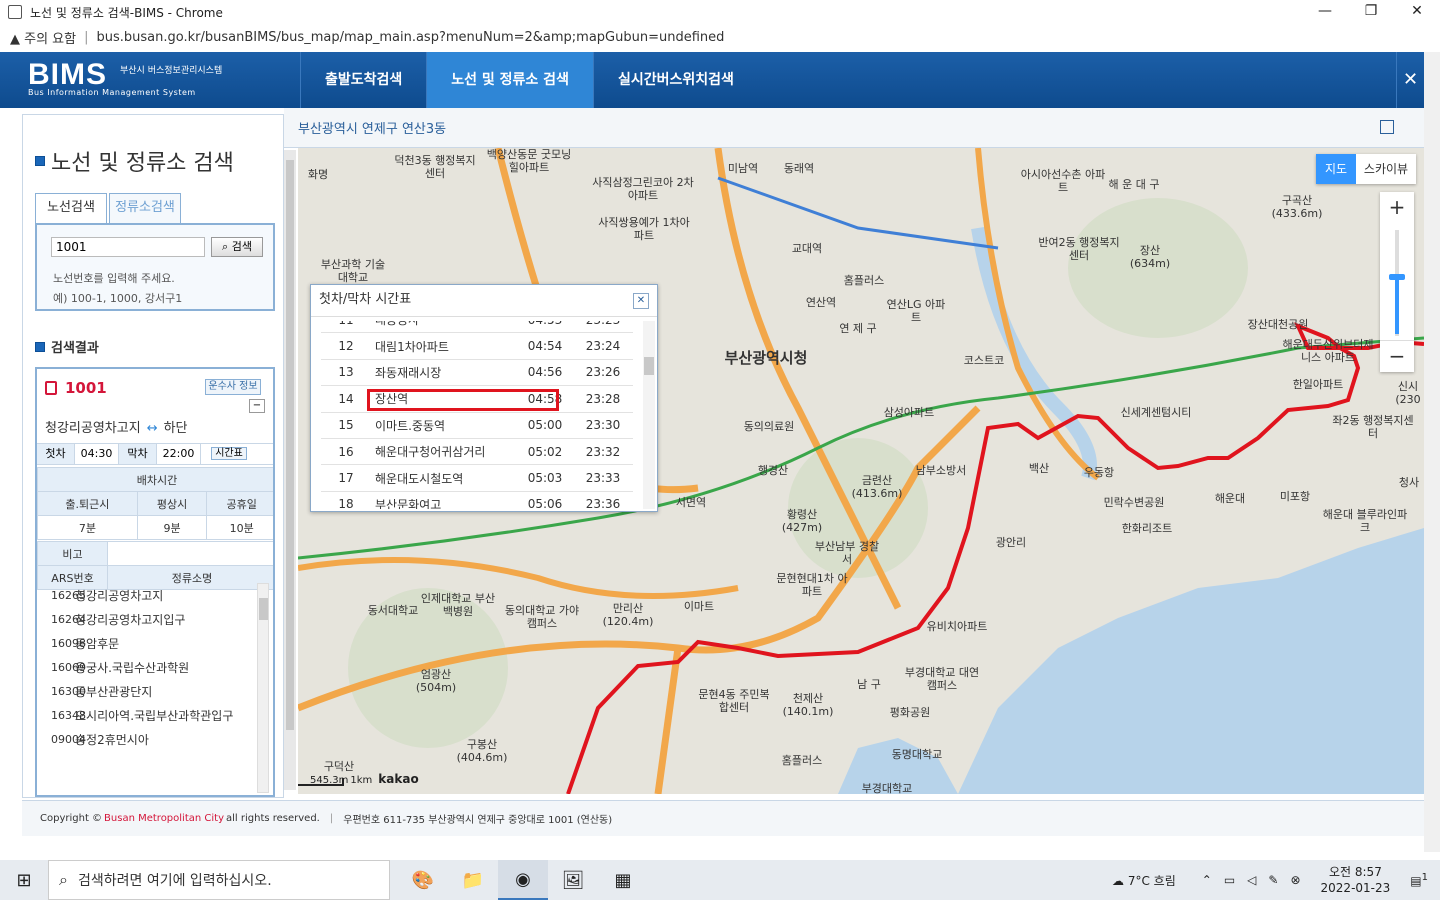  What do you see at coordinates (910, 712) in the screenshot?
I see `map-label-pyeonghwa: 평화공원` at bounding box center [910, 712].